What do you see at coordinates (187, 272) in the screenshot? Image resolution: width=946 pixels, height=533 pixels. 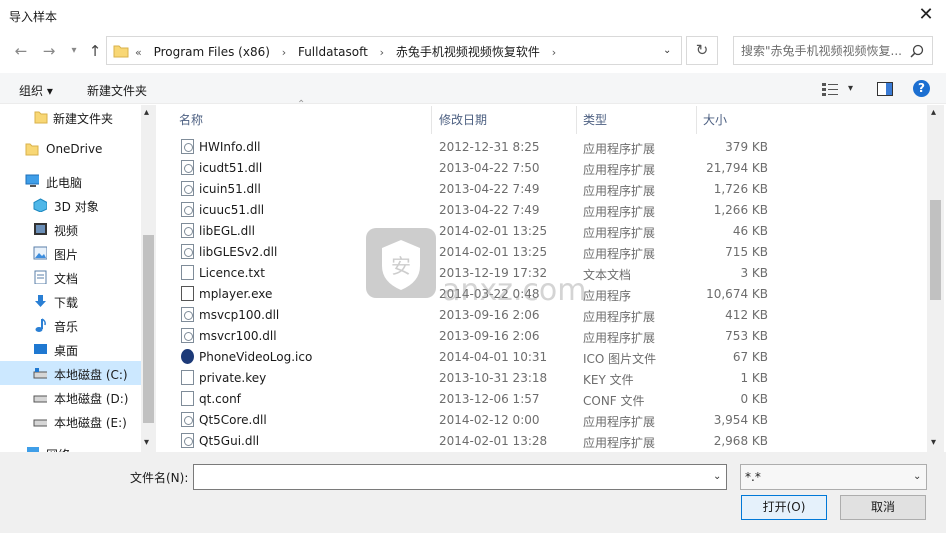 I see `txt-file-icon` at bounding box center [187, 272].